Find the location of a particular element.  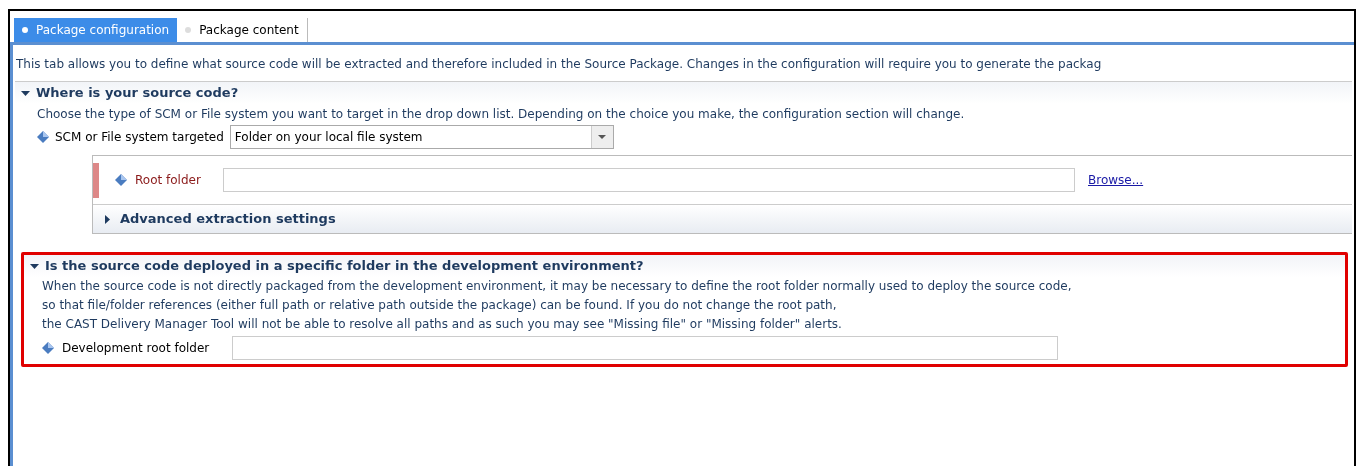

dropdown: Folder on your local file system is located at coordinates (421, 137).